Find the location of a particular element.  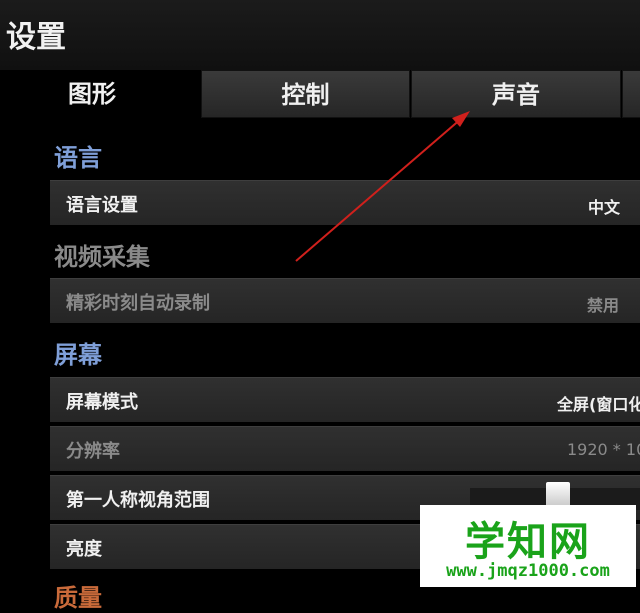

watermark-title: 学知网 is located at coordinates (528, 542).